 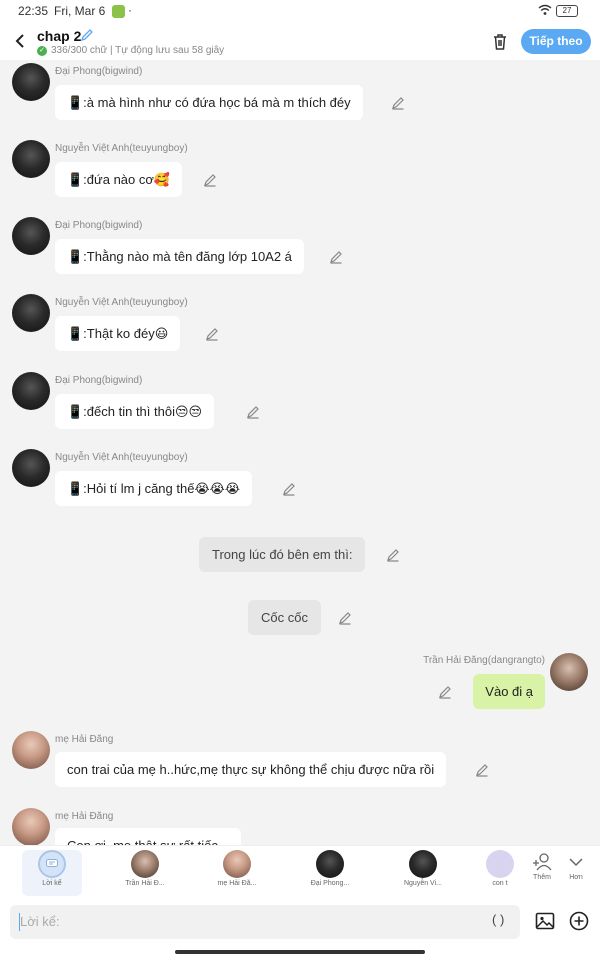 I want to click on character-narrator: Lời kể, so click(x=52, y=873).